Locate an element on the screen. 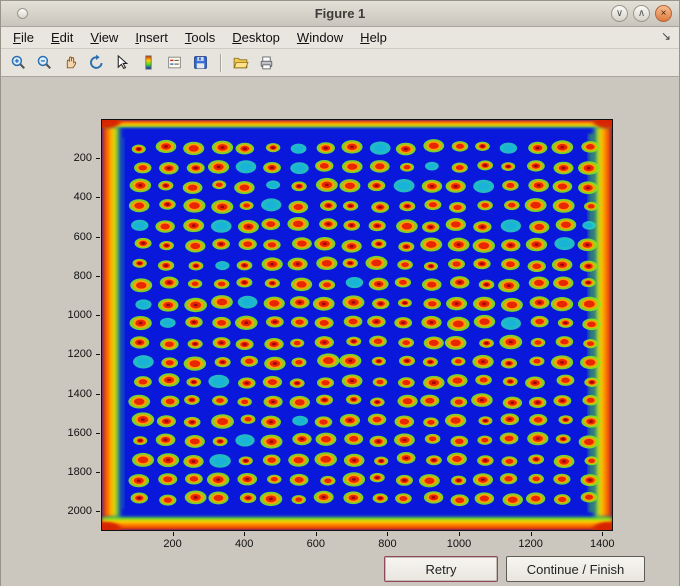 The image size is (680, 586). minimize-button: ∨ is located at coordinates (619, 13).